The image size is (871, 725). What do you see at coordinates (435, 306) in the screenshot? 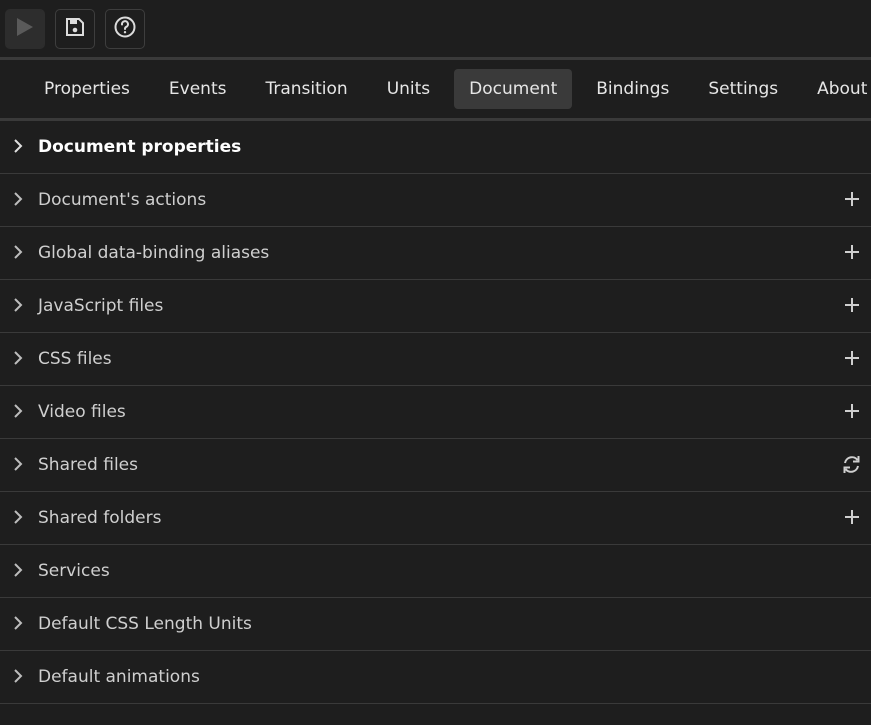
I see `section-javascript-files: JavaScript files` at bounding box center [435, 306].